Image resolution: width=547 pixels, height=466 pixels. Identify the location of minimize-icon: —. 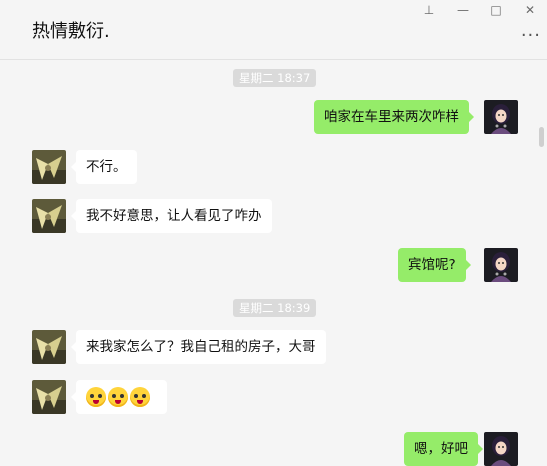
(463, 10).